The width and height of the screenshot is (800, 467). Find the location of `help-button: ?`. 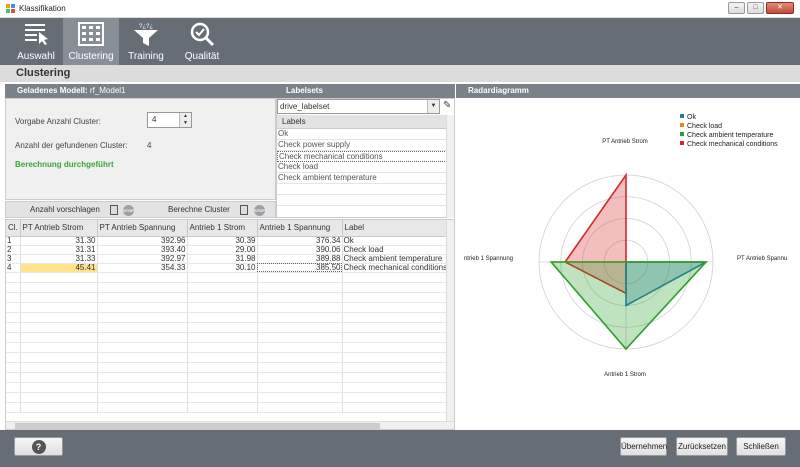

help-button: ? is located at coordinates (38, 446).